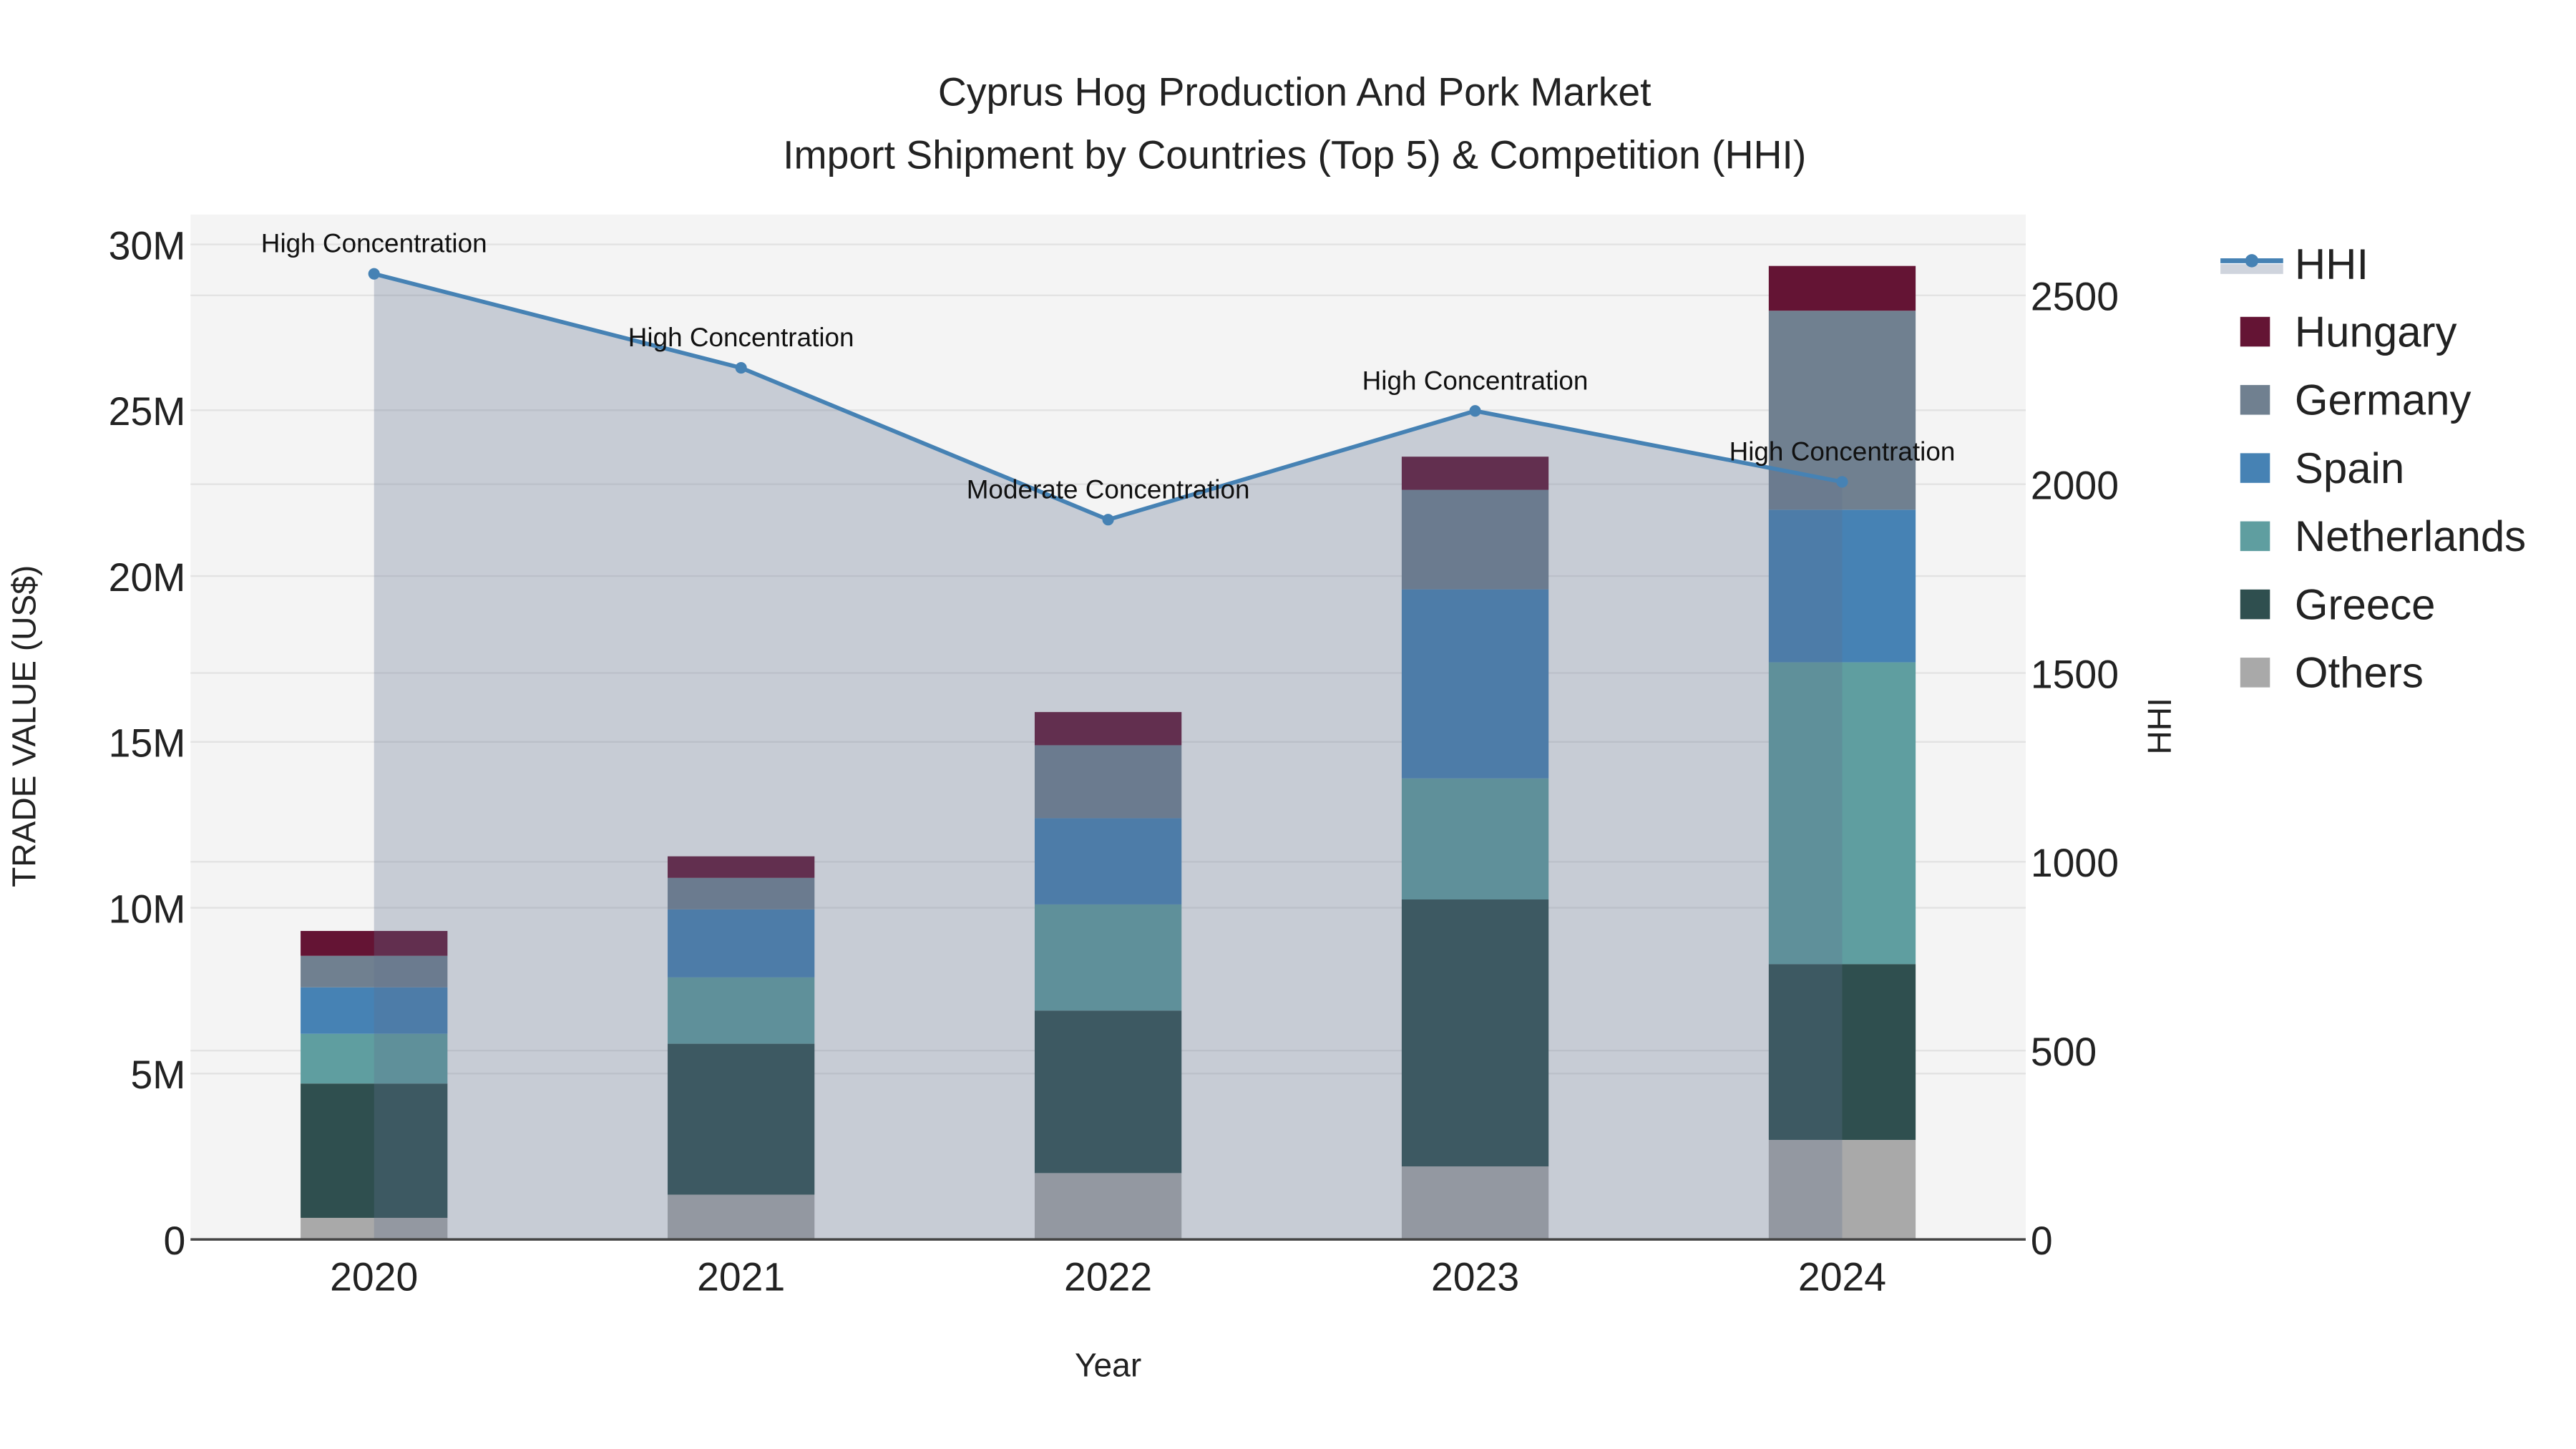 The width and height of the screenshot is (2576, 1449). What do you see at coordinates (2075, 863) in the screenshot?
I see `y2-tick-label: 1000` at bounding box center [2075, 863].